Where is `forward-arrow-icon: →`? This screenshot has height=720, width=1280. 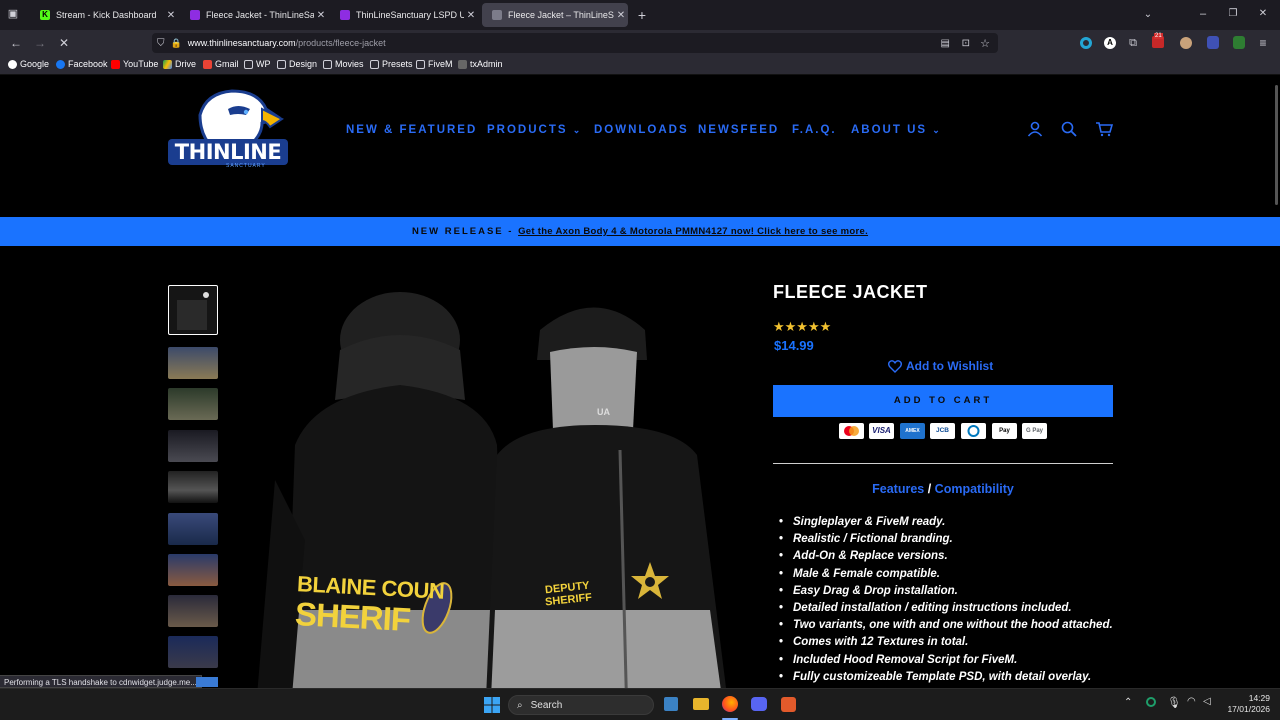
forward-arrow-icon: → is located at coordinates (40, 43).